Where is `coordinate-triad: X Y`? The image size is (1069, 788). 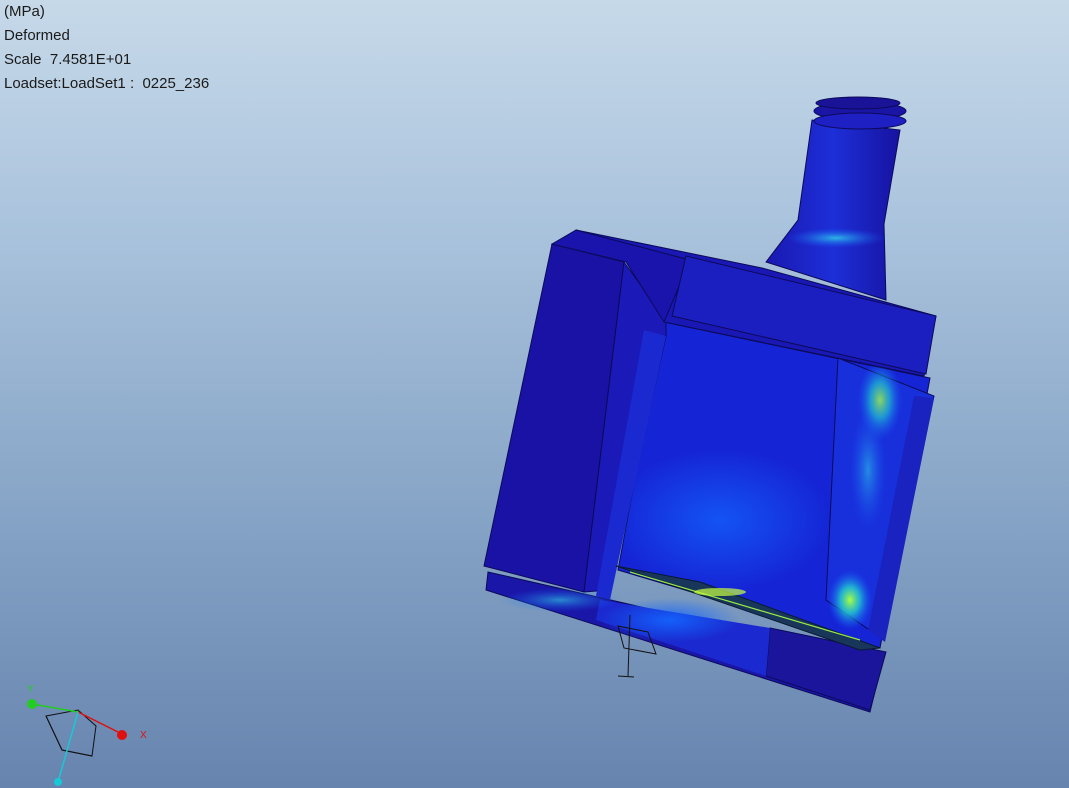 coordinate-triad: X Y is located at coordinates (87, 735).